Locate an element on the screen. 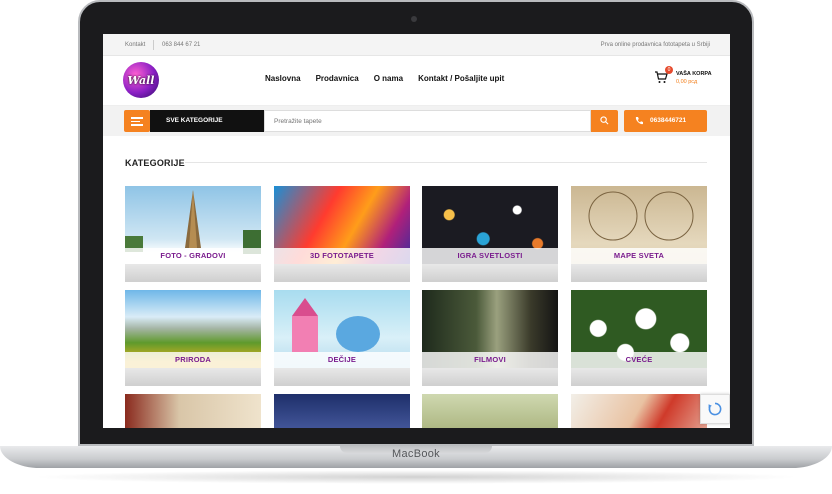 This screenshot has width=832, height=494. camera is located at coordinates (414, 19).